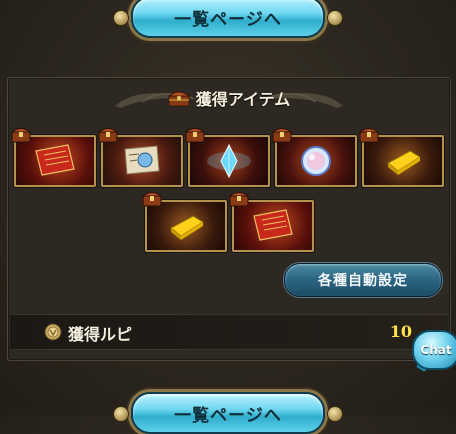 Image resolution: width=456 pixels, height=434 pixels. I want to click on coin-icon, so click(53, 332).